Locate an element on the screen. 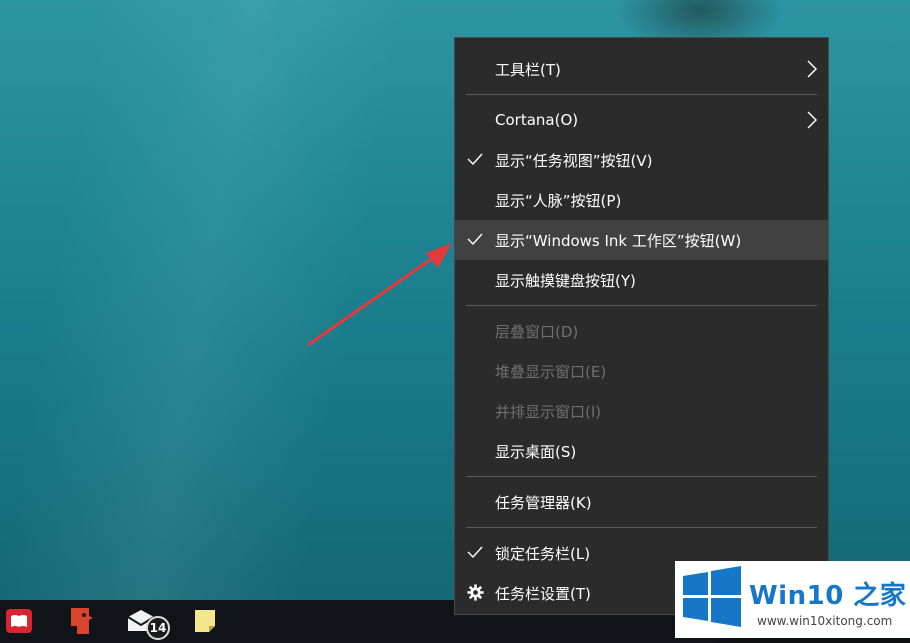  win10-watermark-logo: Win10 之家 www.win10xitong.com is located at coordinates (792, 599).